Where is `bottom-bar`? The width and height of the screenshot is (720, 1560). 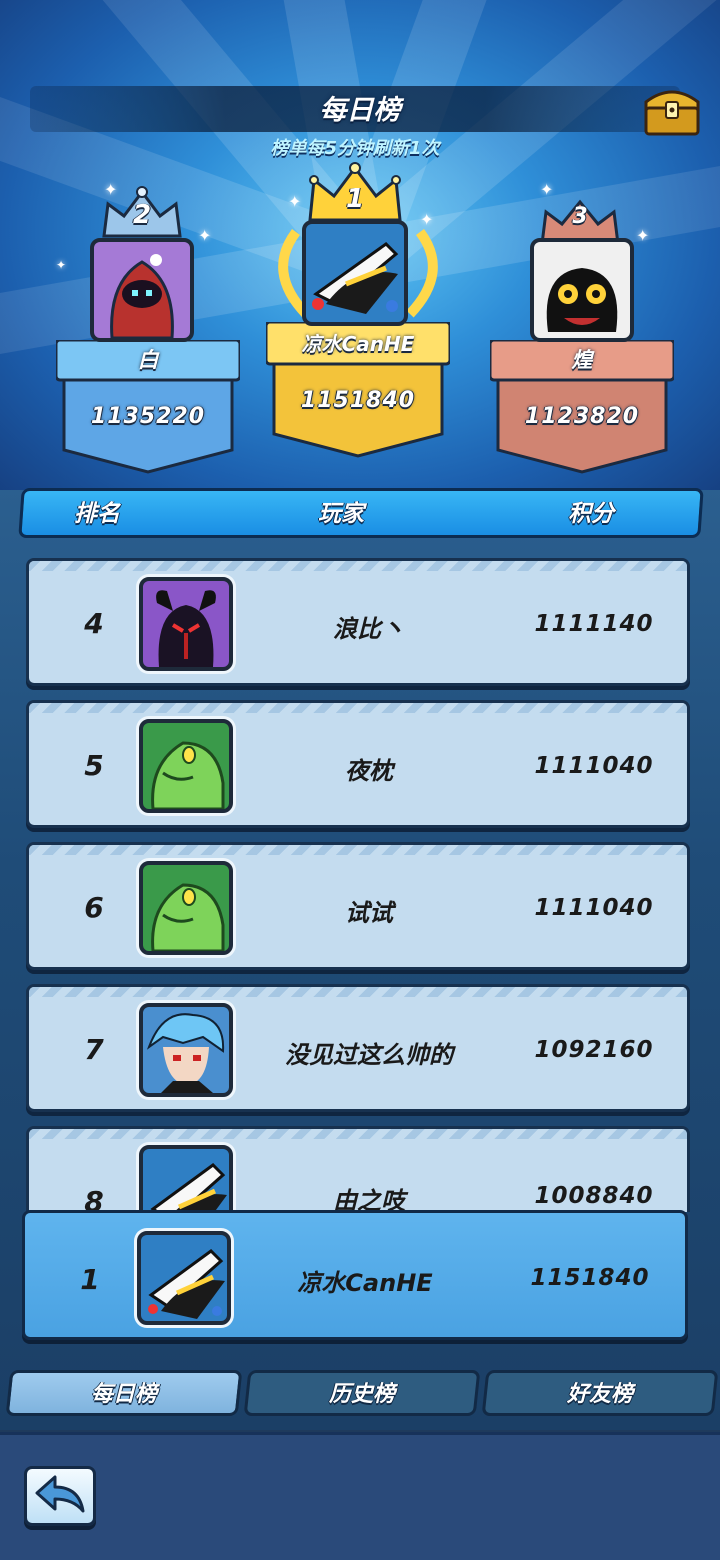 bottom-bar is located at coordinates (360, 1496).